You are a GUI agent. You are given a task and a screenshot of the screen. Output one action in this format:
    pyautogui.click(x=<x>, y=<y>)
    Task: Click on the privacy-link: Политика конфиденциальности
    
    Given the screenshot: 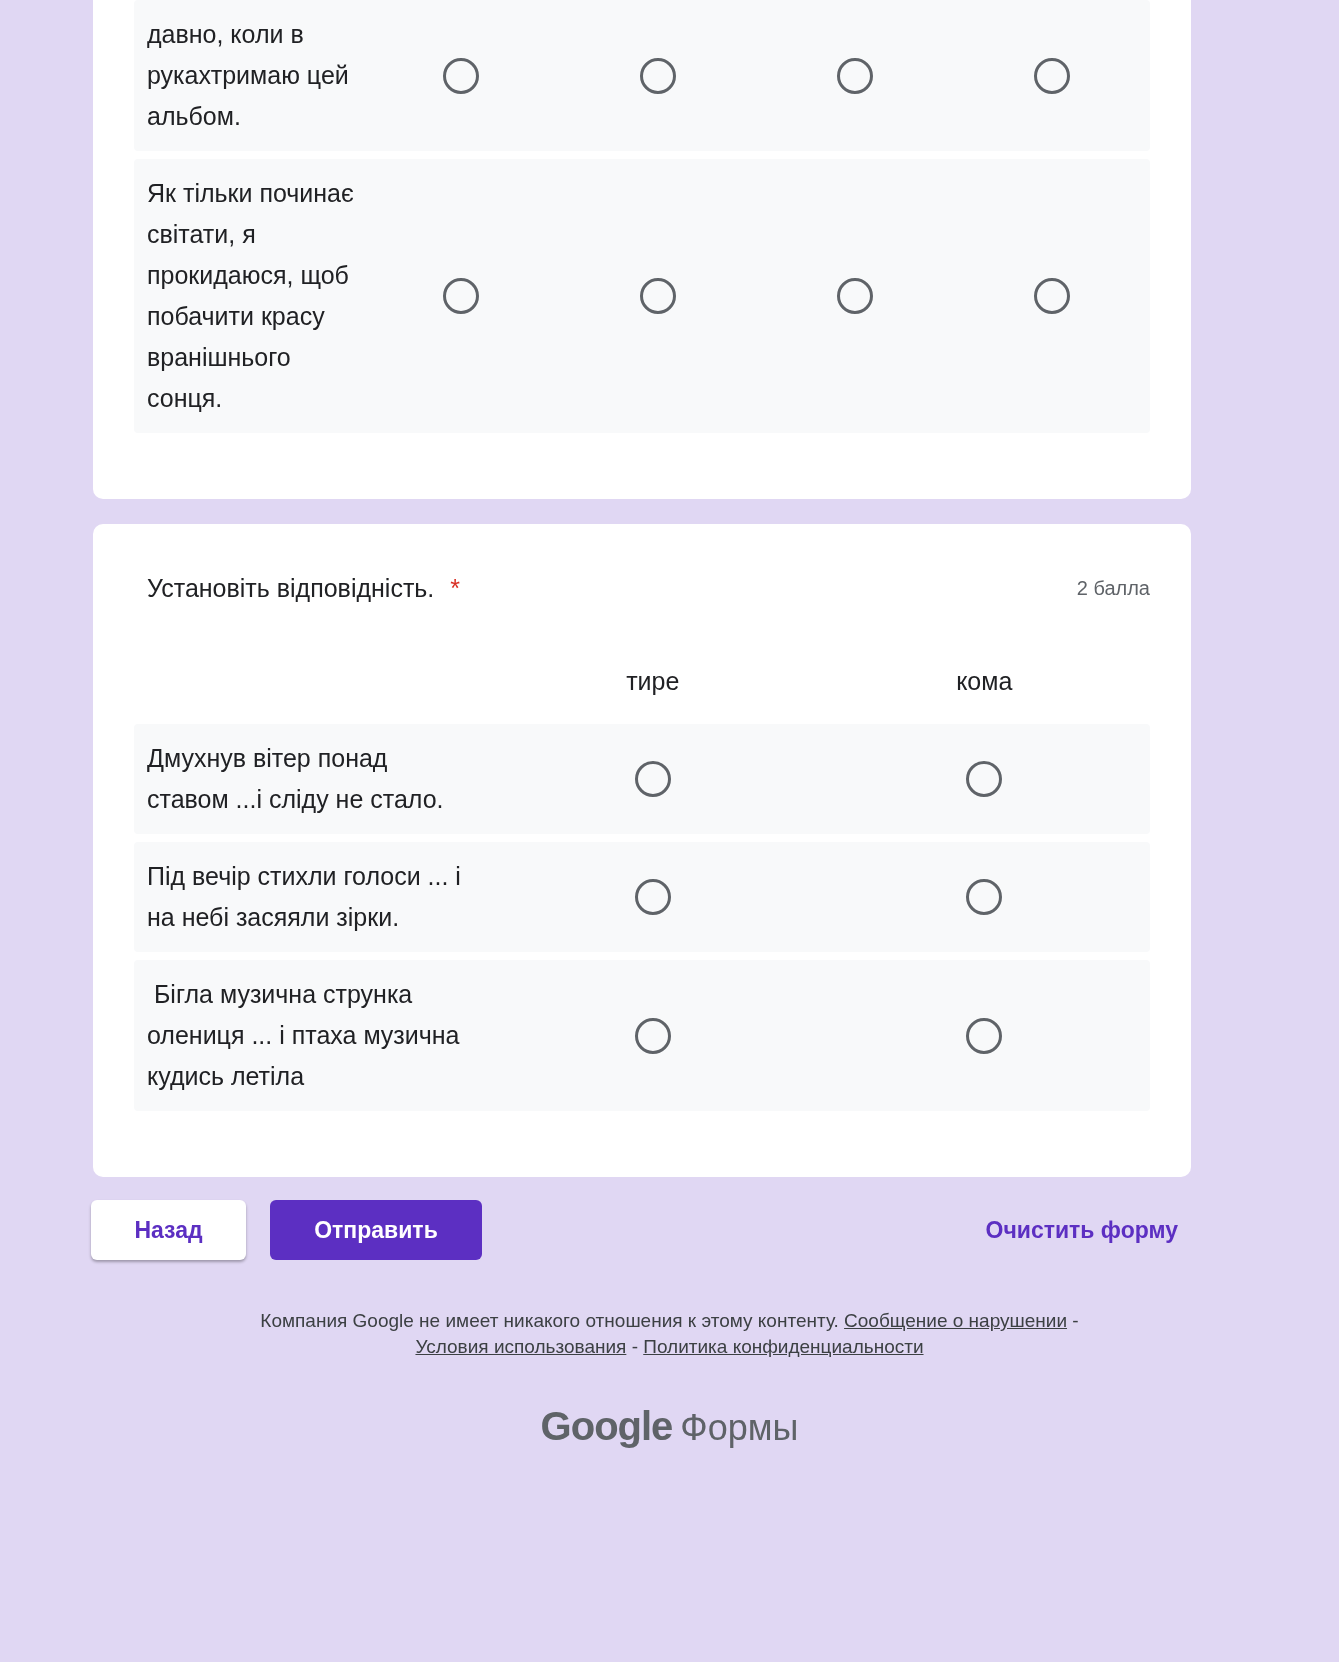 What is the action you would take?
    pyautogui.click(x=783, y=1346)
    